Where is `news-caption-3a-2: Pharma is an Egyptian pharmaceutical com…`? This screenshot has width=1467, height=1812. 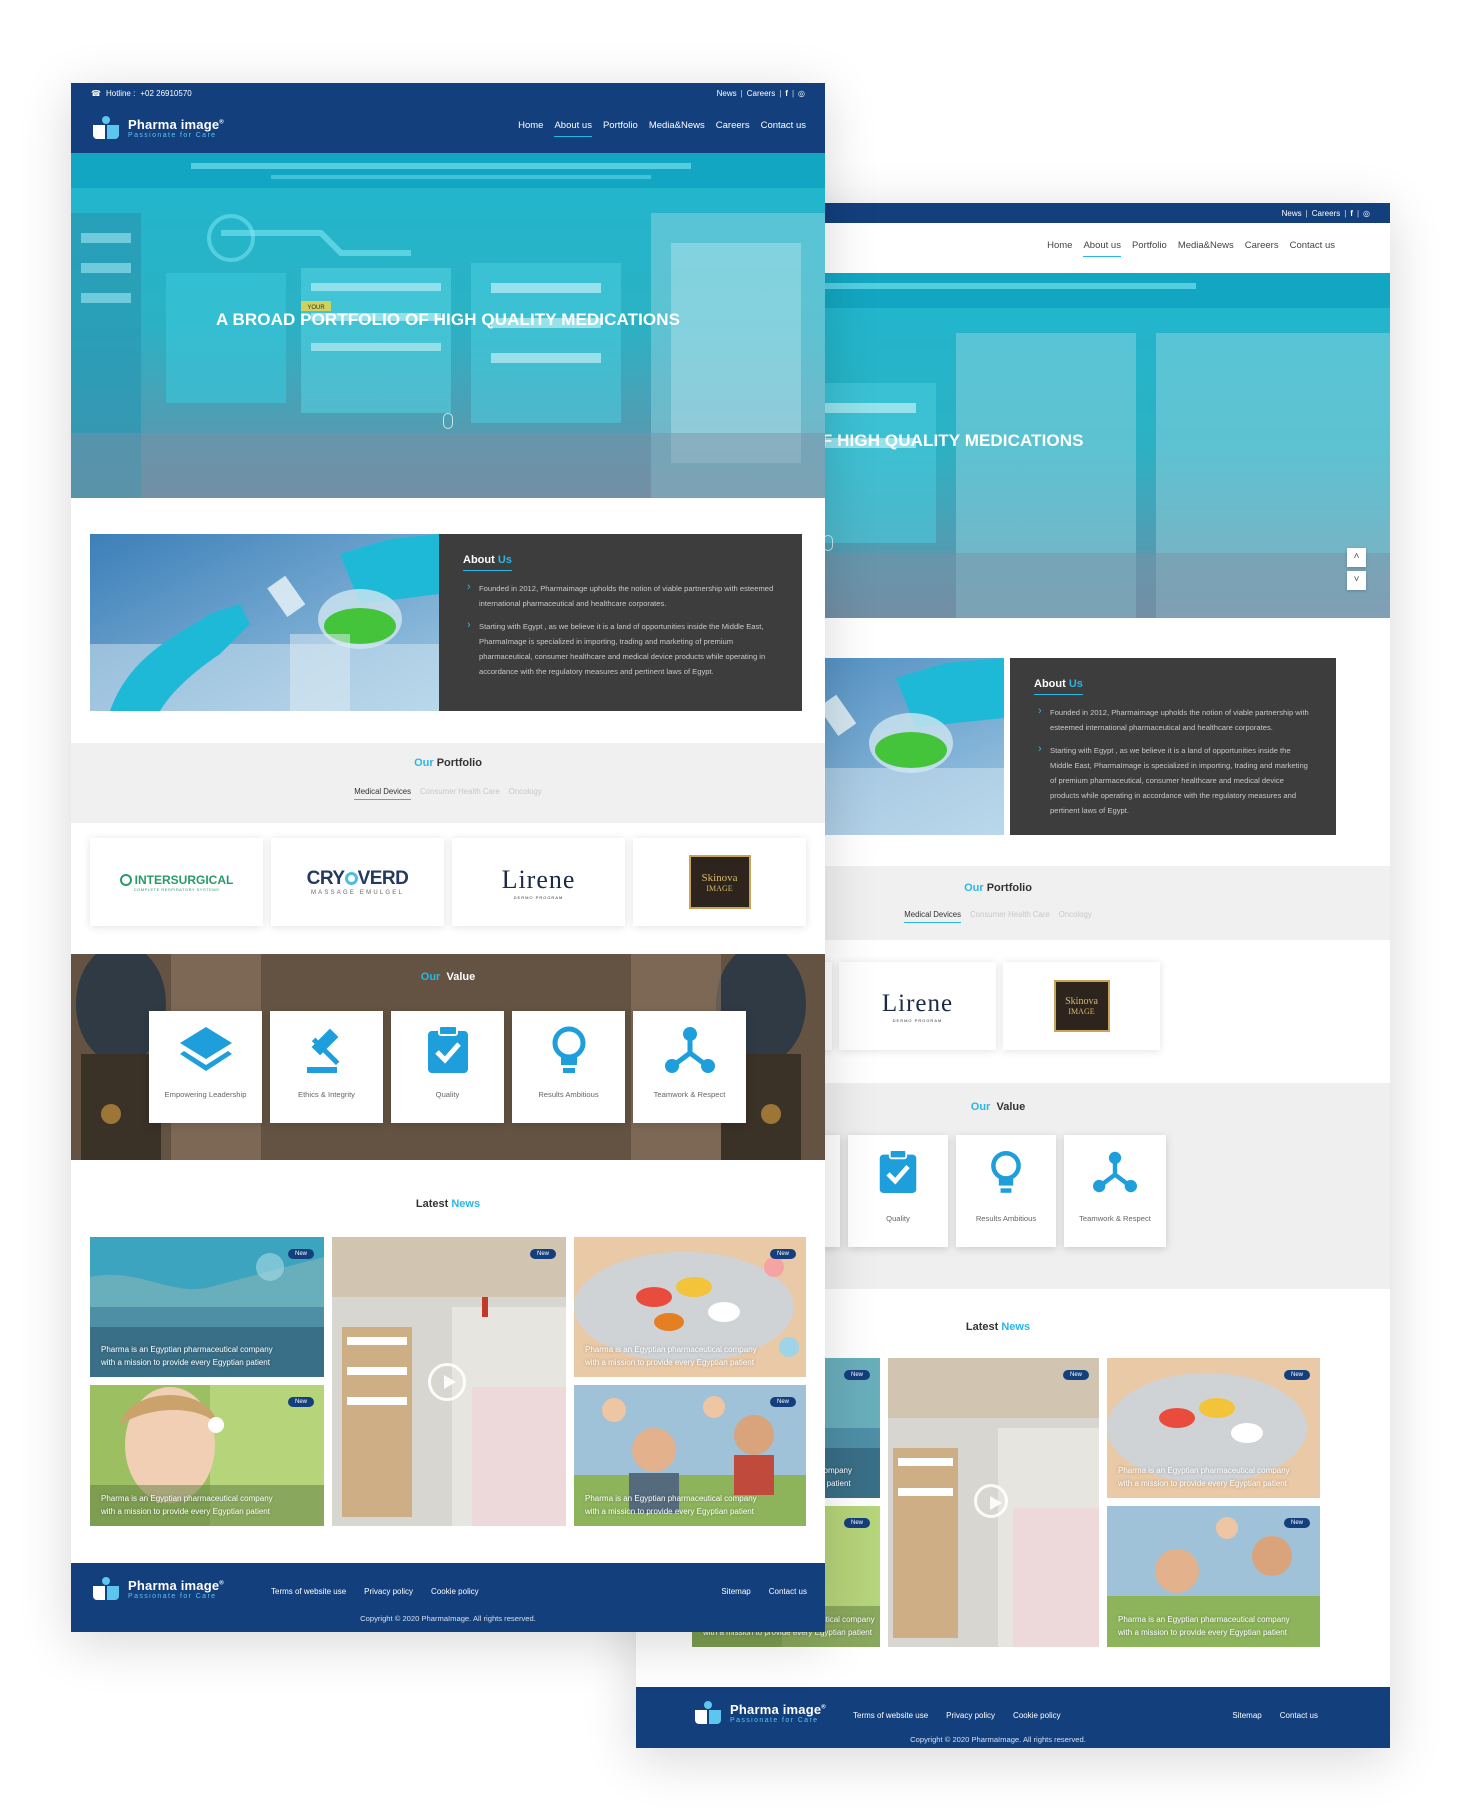 news-caption-3a-2: Pharma is an Egyptian pharmaceutical com… is located at coordinates (1204, 1470).